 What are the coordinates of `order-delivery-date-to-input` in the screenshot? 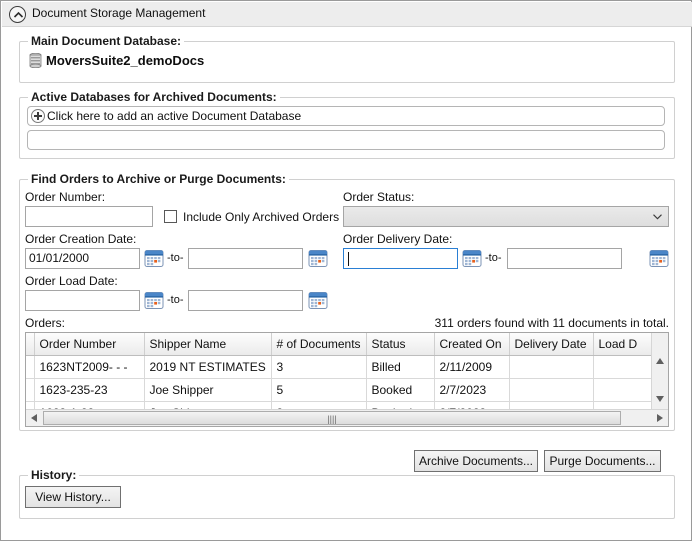 It's located at (564, 258).